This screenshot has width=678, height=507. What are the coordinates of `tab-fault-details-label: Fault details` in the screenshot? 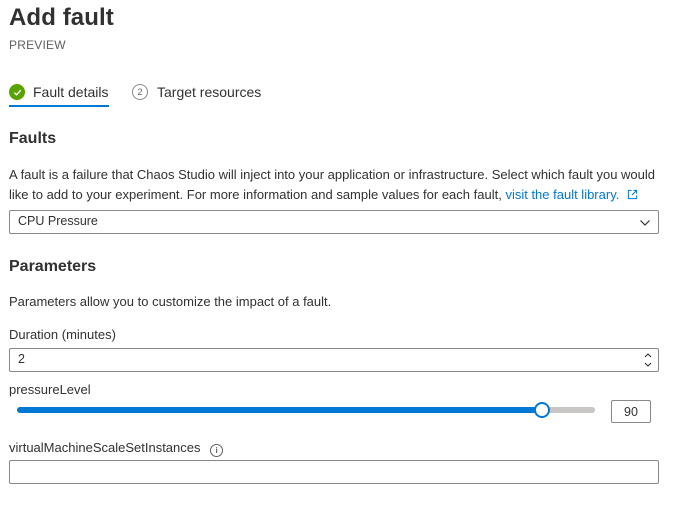 It's located at (71, 92).